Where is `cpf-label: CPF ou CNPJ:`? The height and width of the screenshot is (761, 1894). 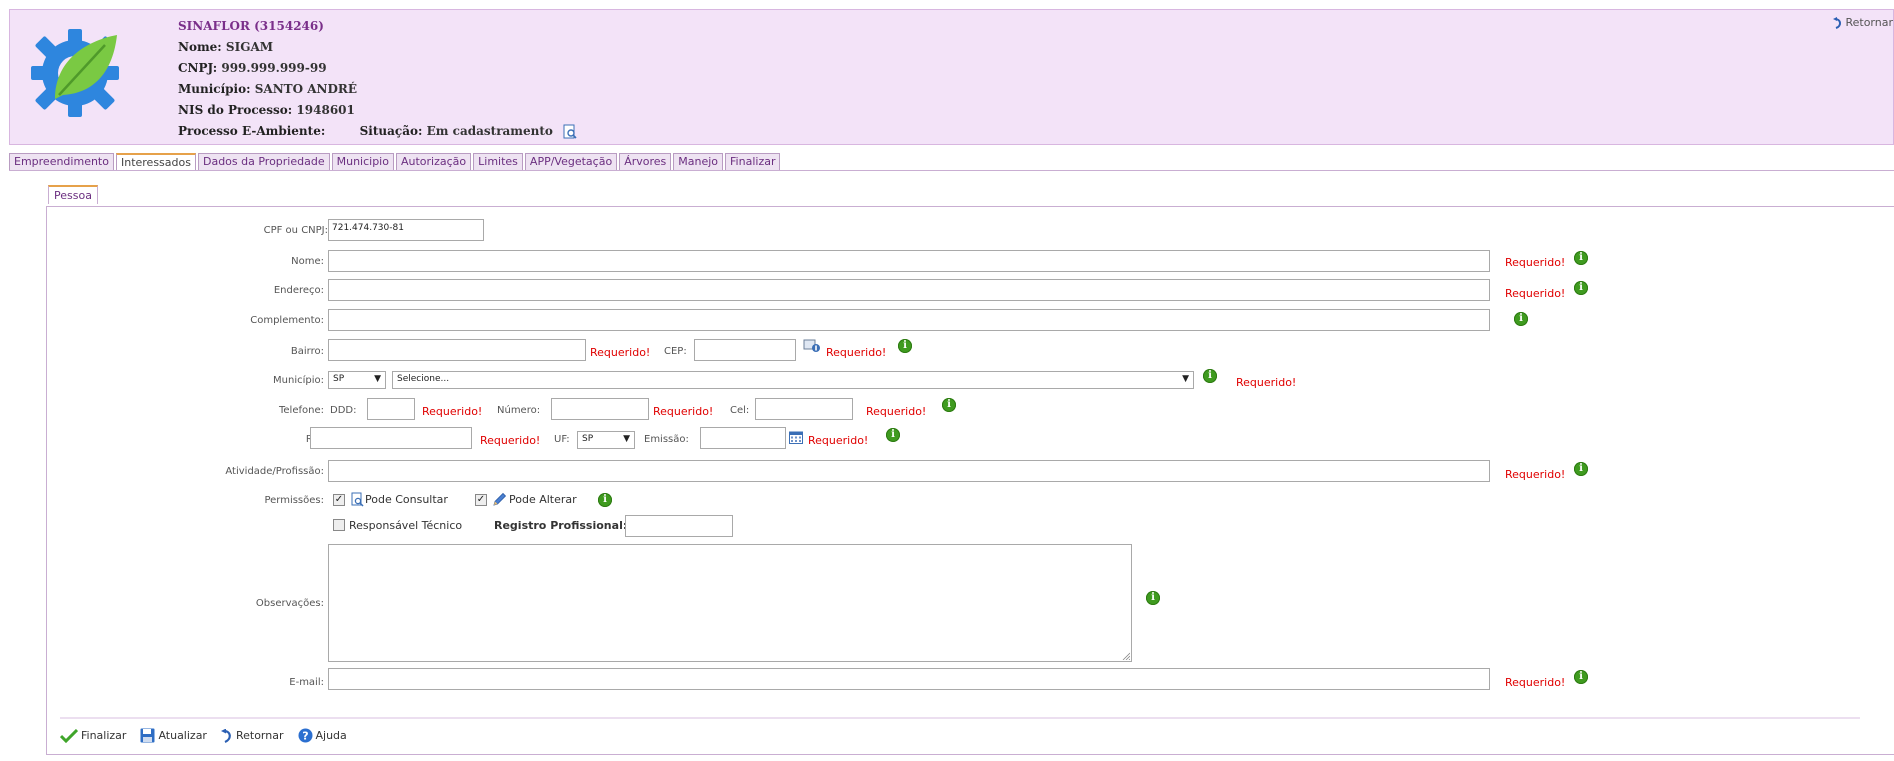
cpf-label: CPF ou CNPJ: is located at coordinates (295, 230).